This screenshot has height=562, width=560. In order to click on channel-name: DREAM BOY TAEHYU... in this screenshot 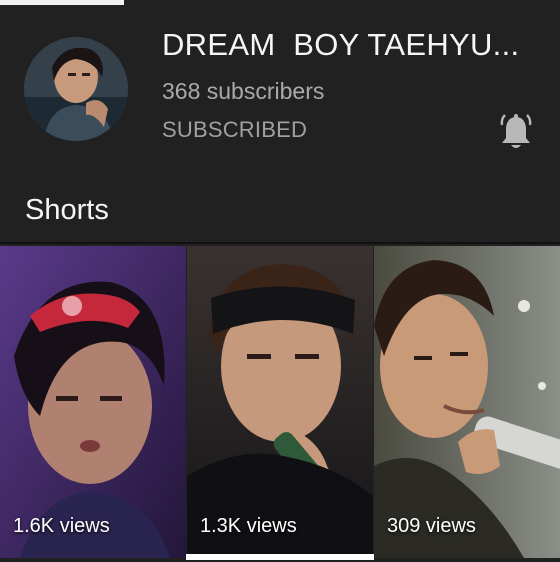, I will do `click(341, 44)`.